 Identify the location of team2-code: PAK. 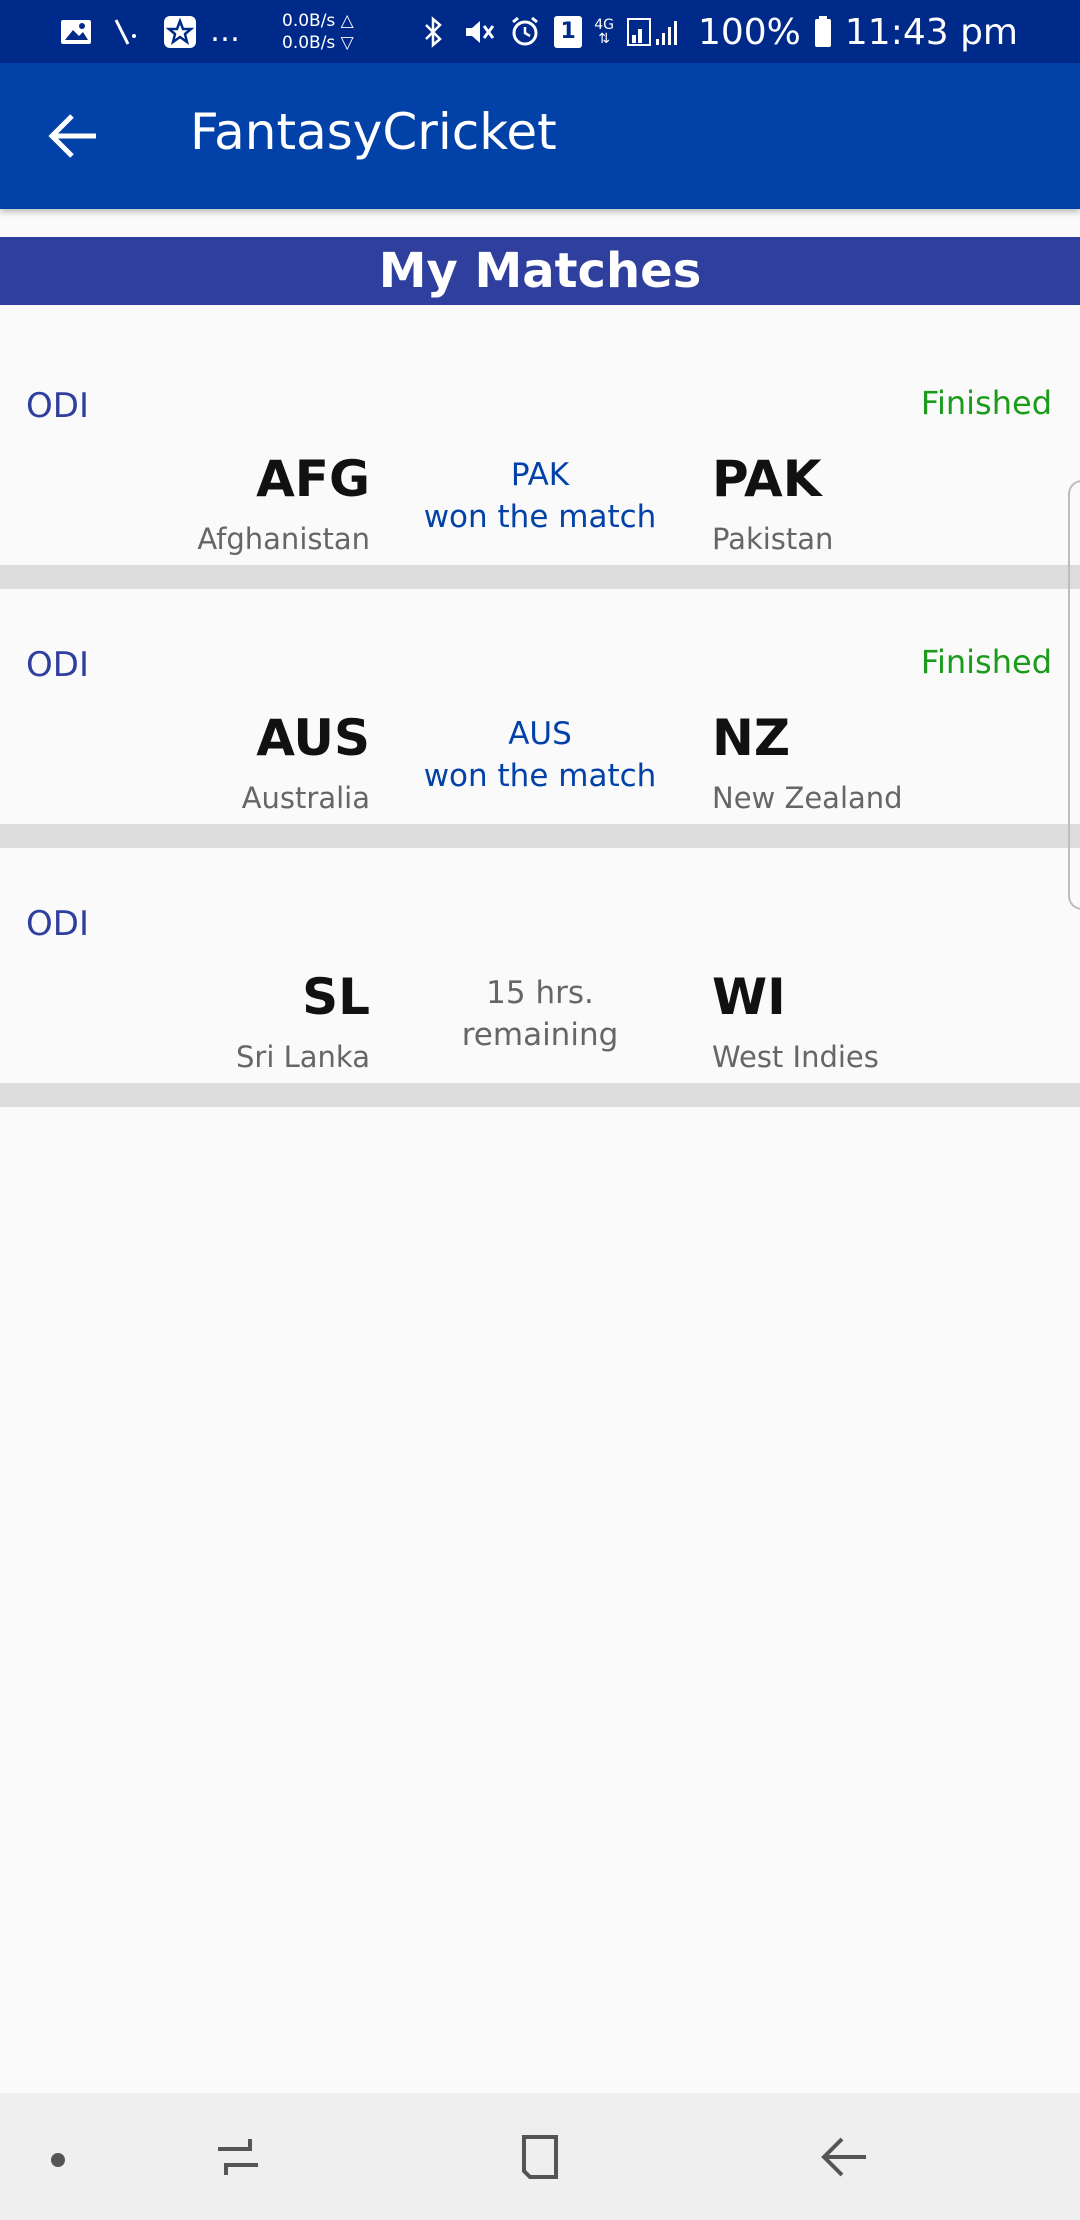
(767, 479).